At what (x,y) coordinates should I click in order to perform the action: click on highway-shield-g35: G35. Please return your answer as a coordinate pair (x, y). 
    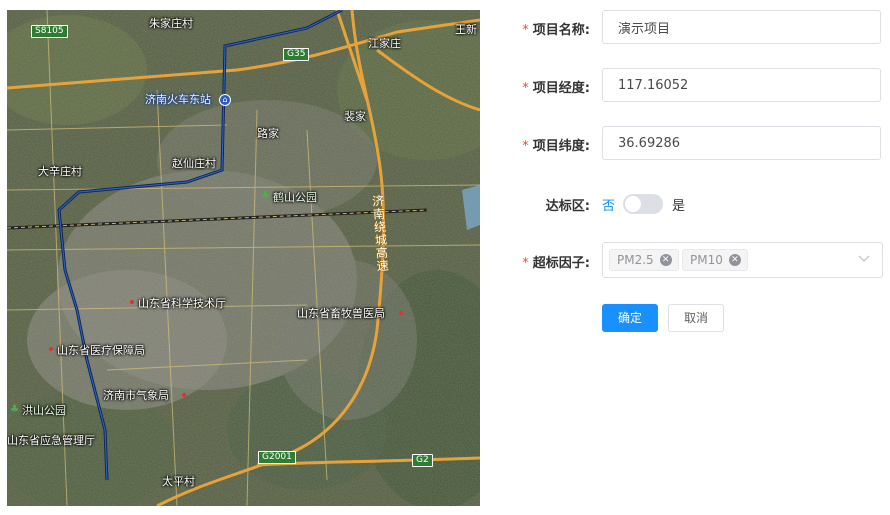
    Looking at the image, I should click on (296, 54).